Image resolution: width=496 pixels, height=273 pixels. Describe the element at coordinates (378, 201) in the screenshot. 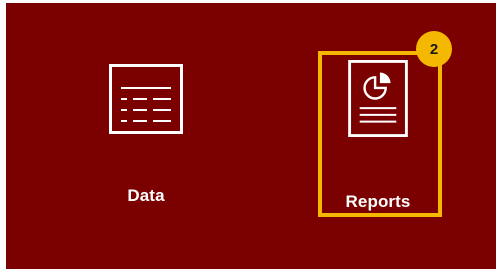

I see `reports-tile-label: Reports` at that location.